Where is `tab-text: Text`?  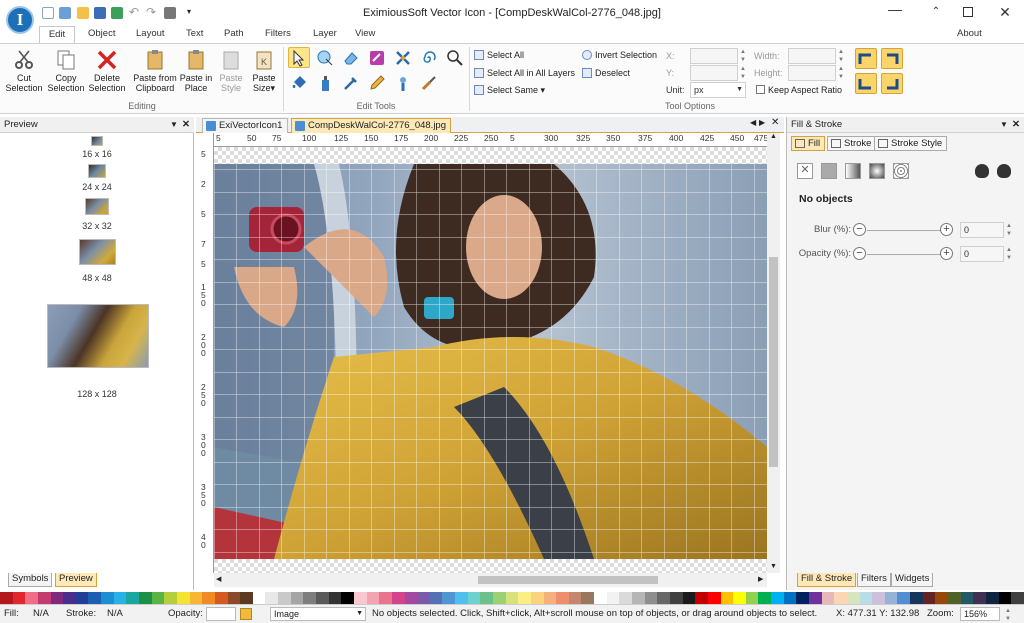
tab-text: Text is located at coordinates (194, 33).